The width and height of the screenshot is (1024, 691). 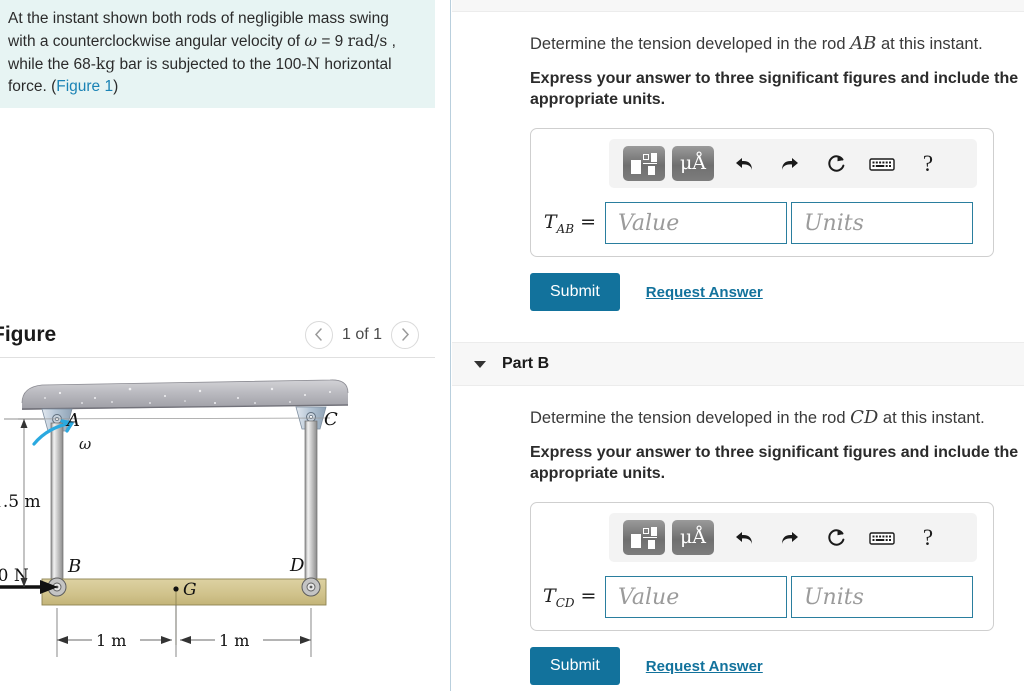 I want to click on part-b-request-answer-link: Request Answer, so click(x=704, y=666).